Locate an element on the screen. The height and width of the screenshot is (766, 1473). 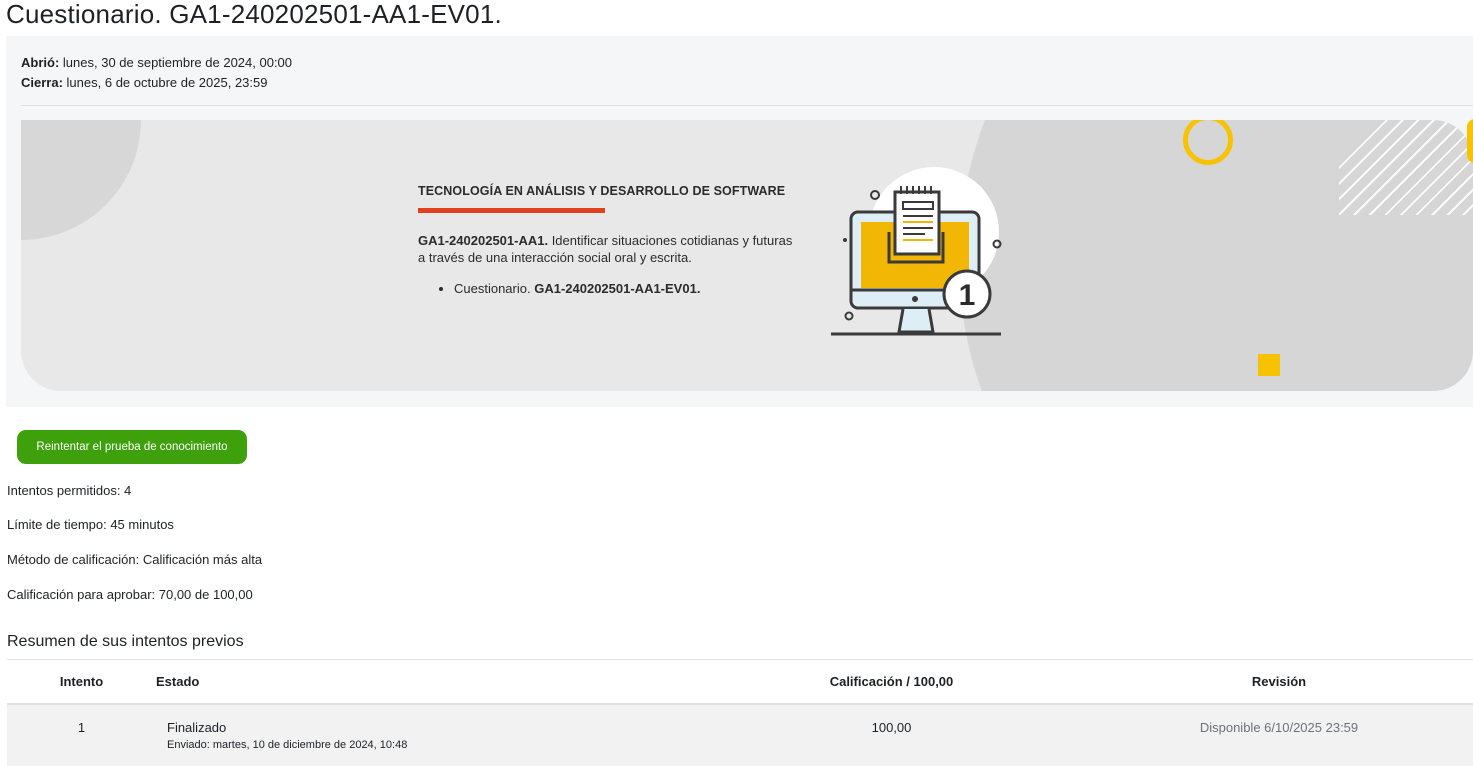
attempt-number: 1 is located at coordinates (81, 735).